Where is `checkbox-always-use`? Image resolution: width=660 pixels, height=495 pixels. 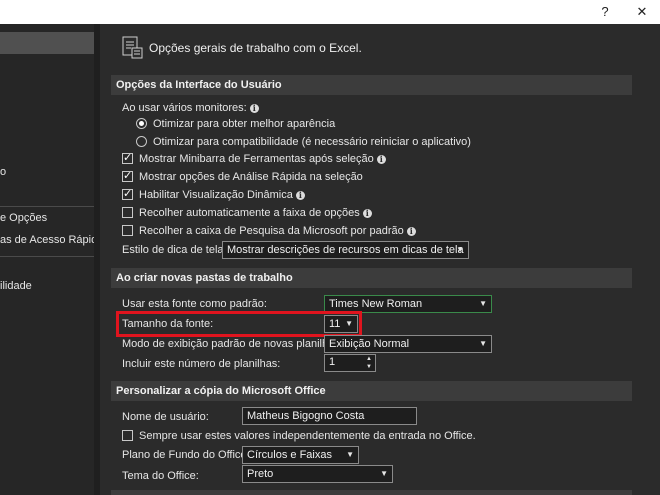 checkbox-always-use is located at coordinates (127, 435).